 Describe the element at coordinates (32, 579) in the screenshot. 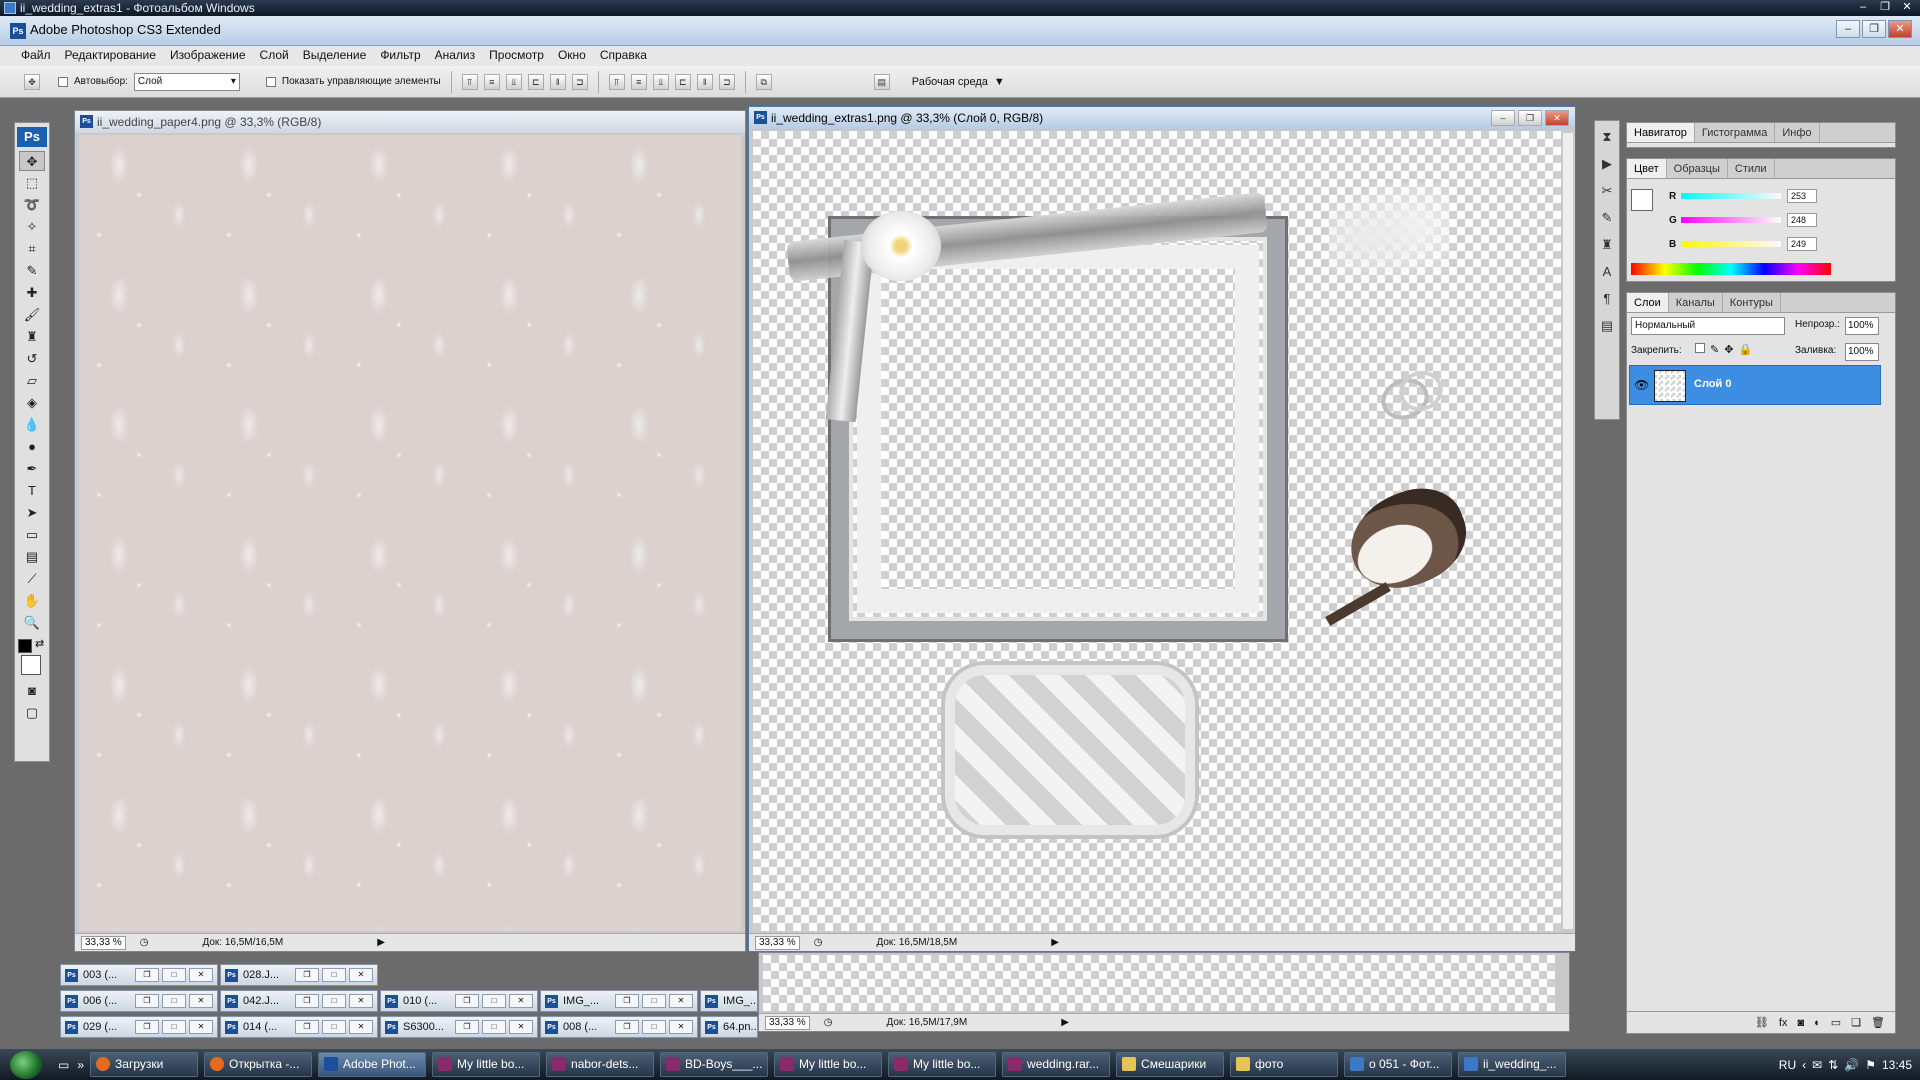

I see `eyedropper-tool-icon: ⟋` at that location.